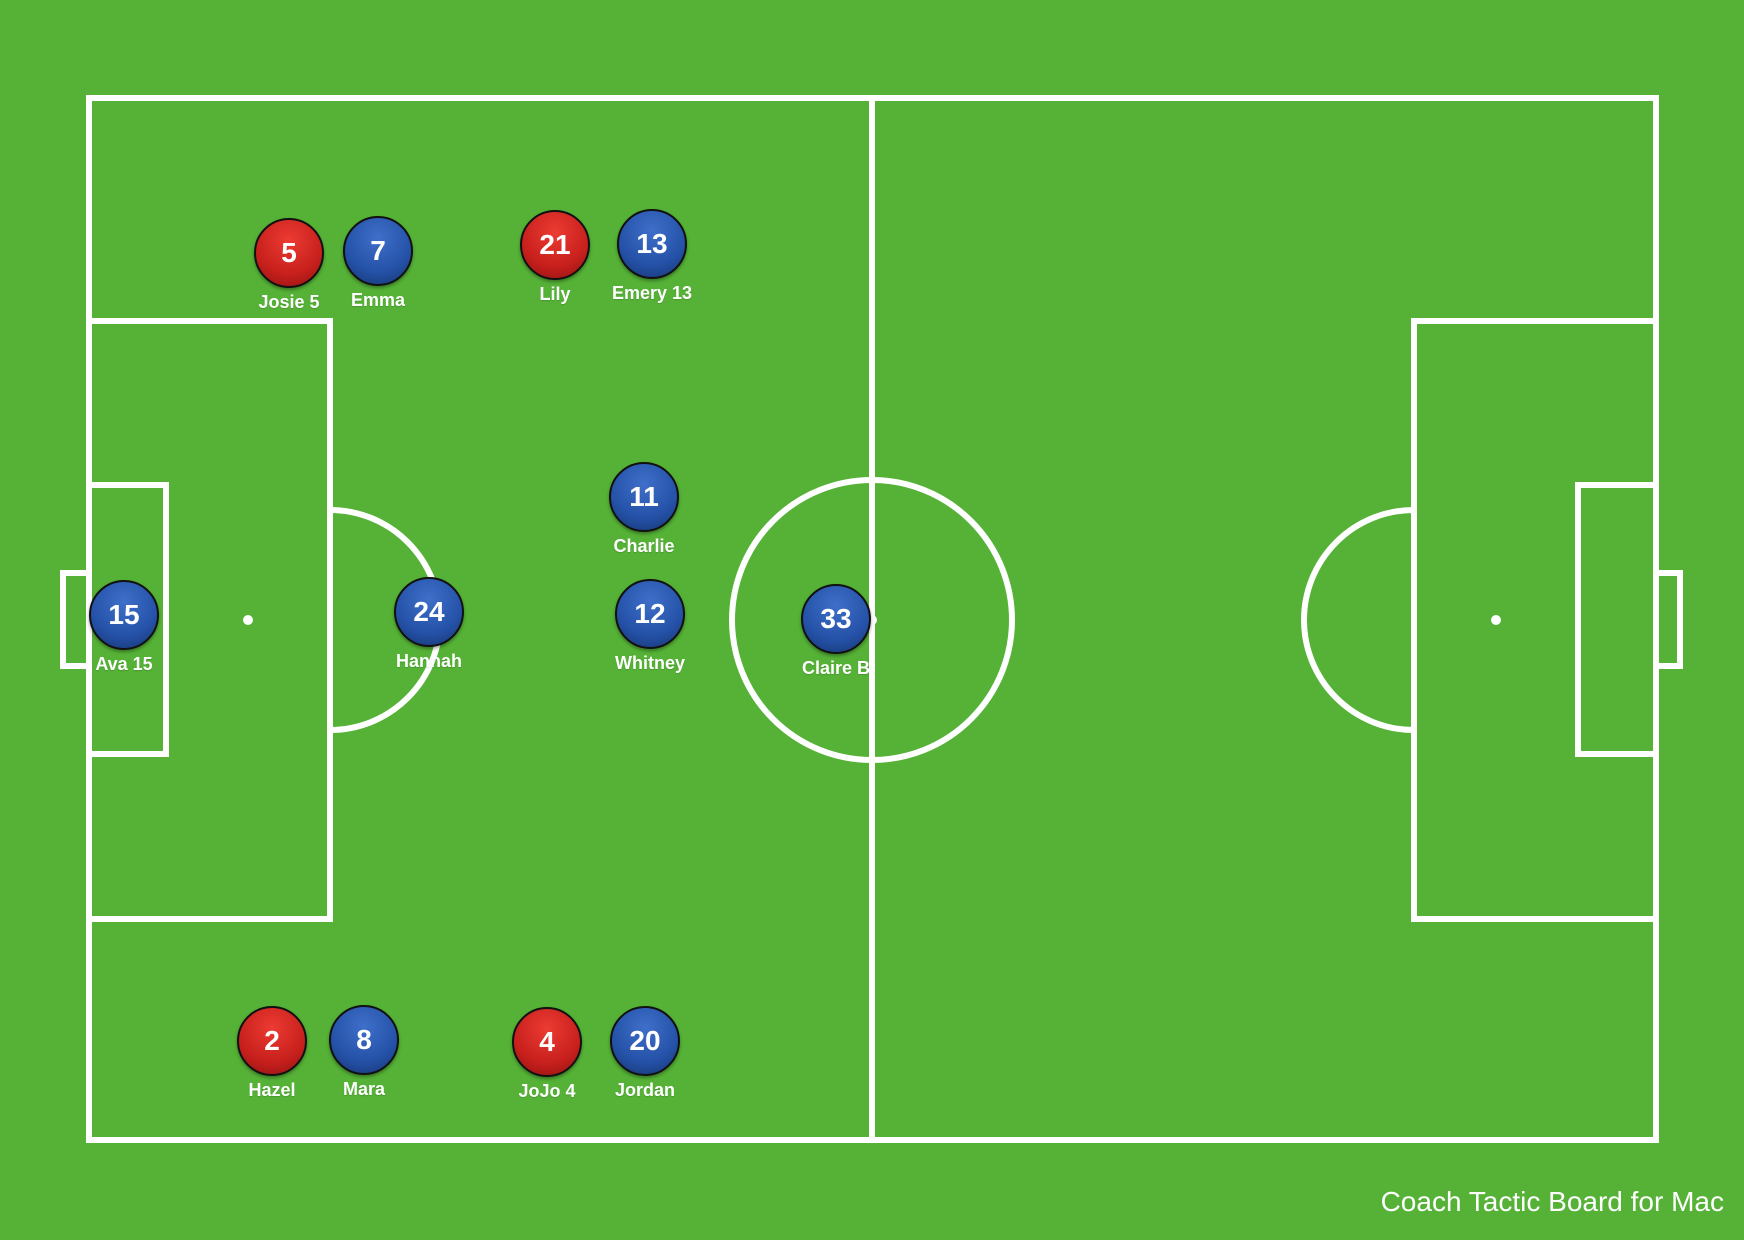 The height and width of the screenshot is (1240, 1744). I want to click on app-watermark: Coach Tactic Board for Mac, so click(1552, 1201).